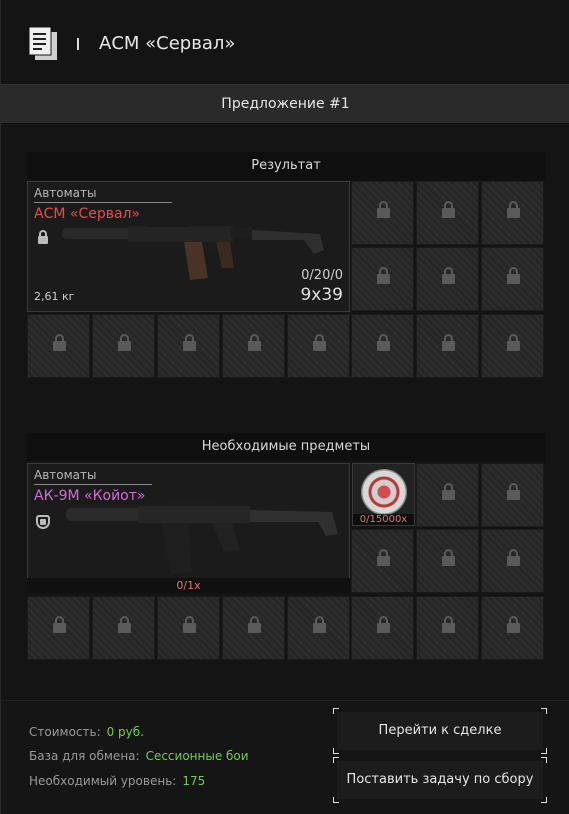 This screenshot has width=569, height=814. What do you see at coordinates (65, 732) in the screenshot?
I see `cost-label: Стоимость:` at bounding box center [65, 732].